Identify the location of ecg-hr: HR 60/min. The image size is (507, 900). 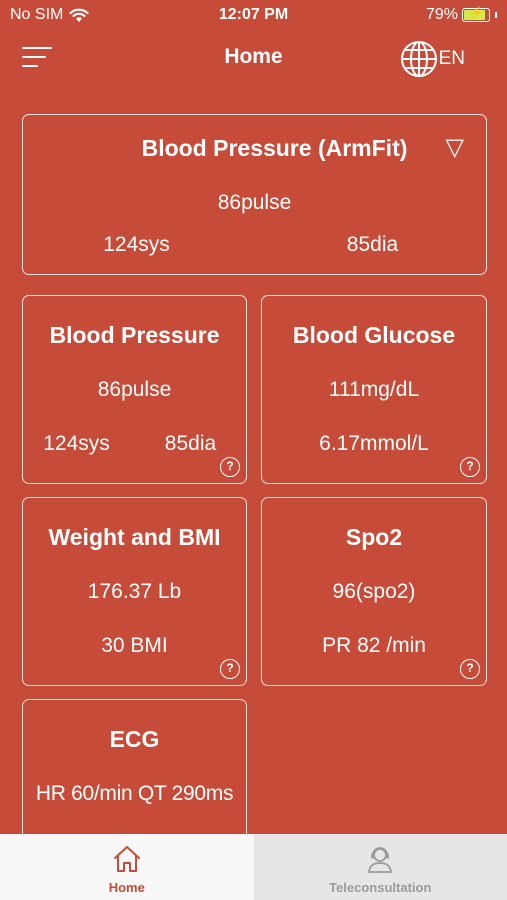
(84, 793).